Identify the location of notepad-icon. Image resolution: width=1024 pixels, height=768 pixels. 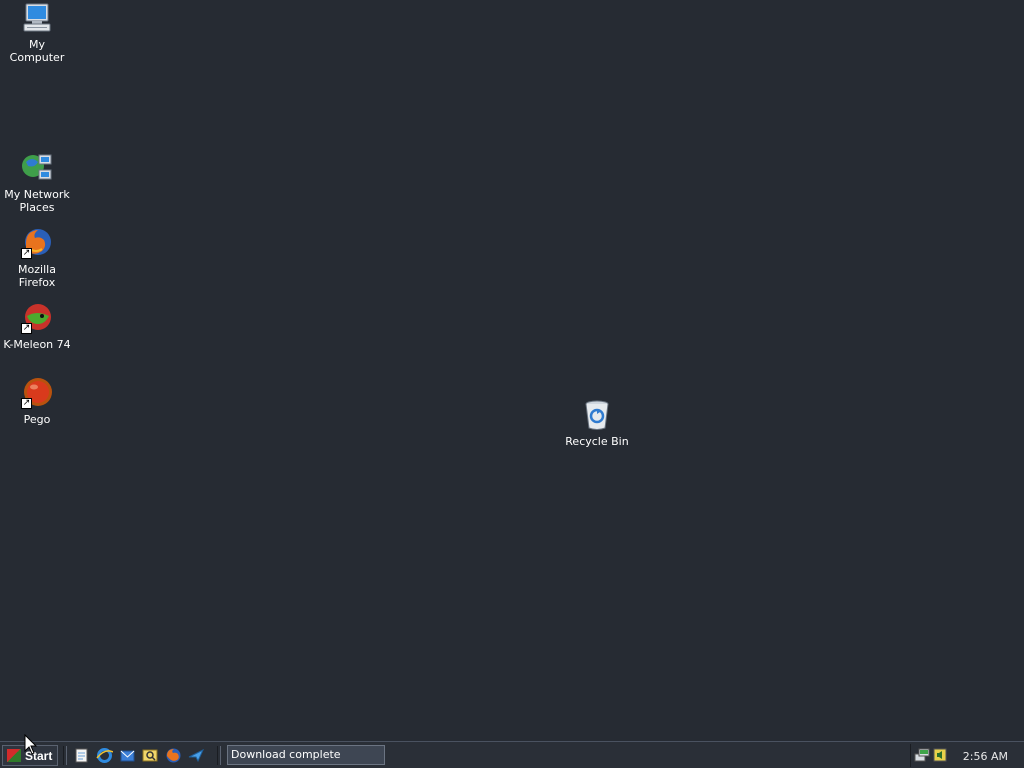
(81, 755).